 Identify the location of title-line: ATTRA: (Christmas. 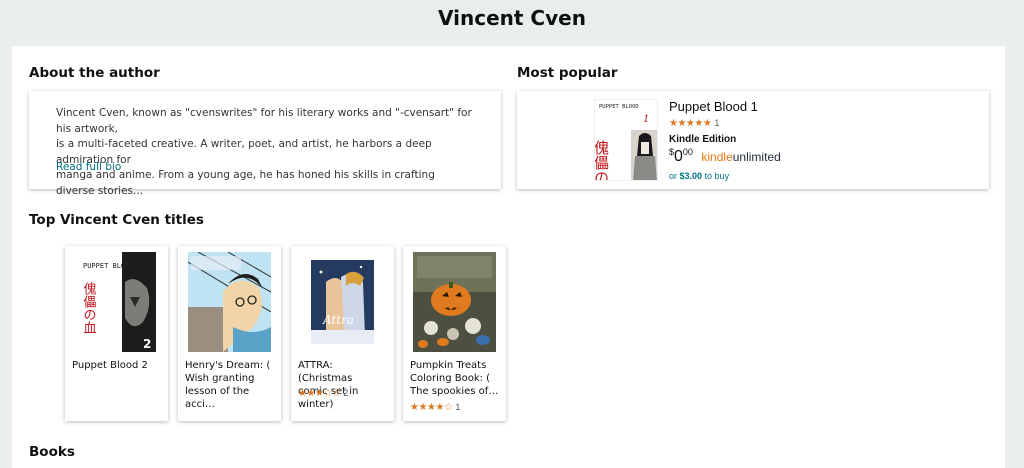
(325, 372).